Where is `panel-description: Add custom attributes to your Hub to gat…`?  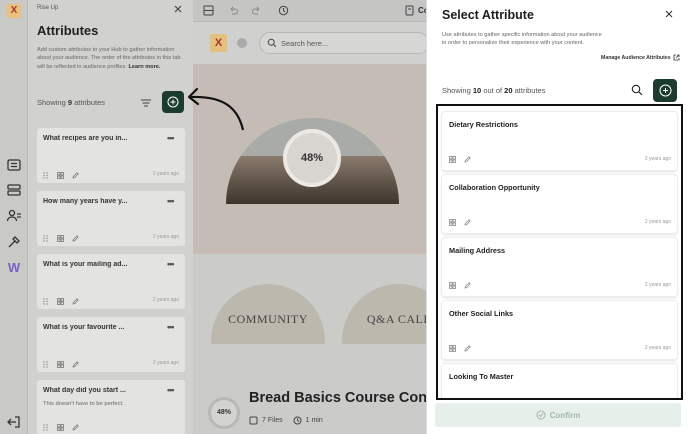 panel-description: Add custom attributes to your Hub to gat… is located at coordinates (112, 58).